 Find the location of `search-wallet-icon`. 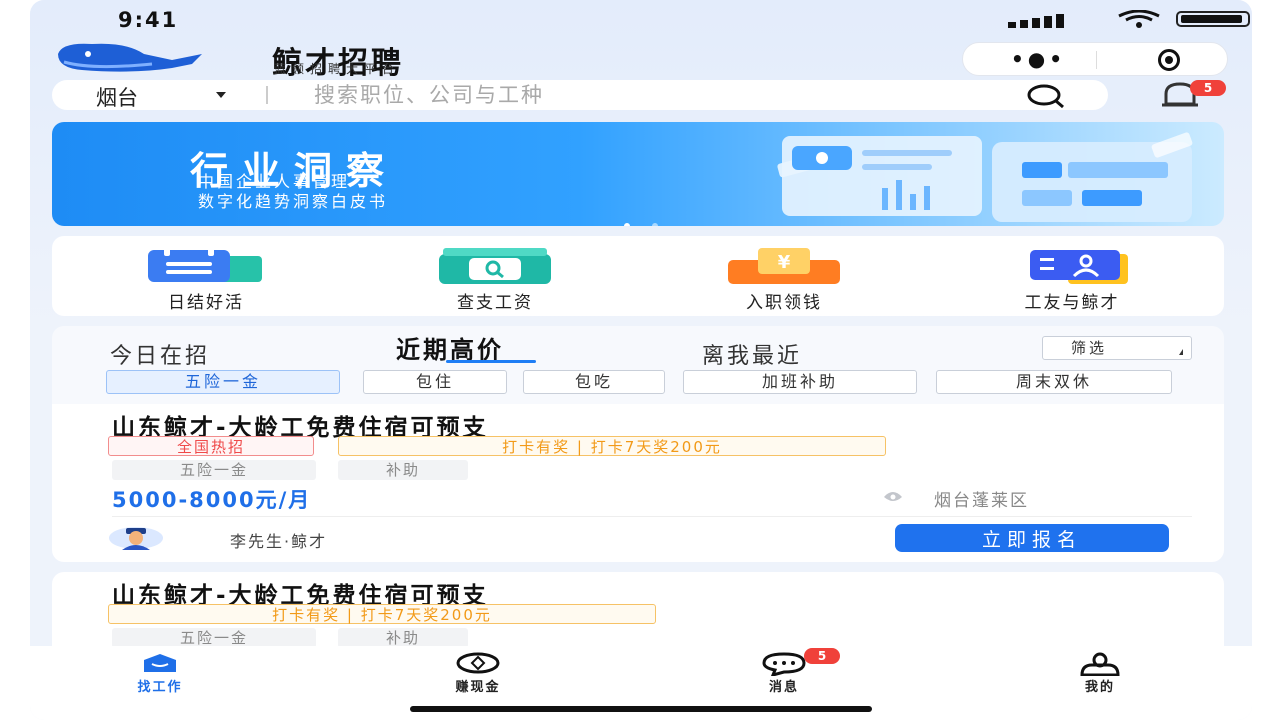

search-wallet-icon is located at coordinates (495, 266).